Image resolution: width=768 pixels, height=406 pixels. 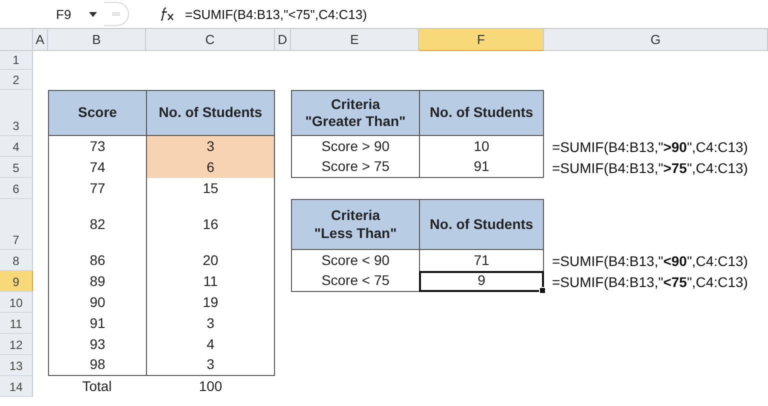 I want to click on table-cell: 86, so click(x=97, y=260).